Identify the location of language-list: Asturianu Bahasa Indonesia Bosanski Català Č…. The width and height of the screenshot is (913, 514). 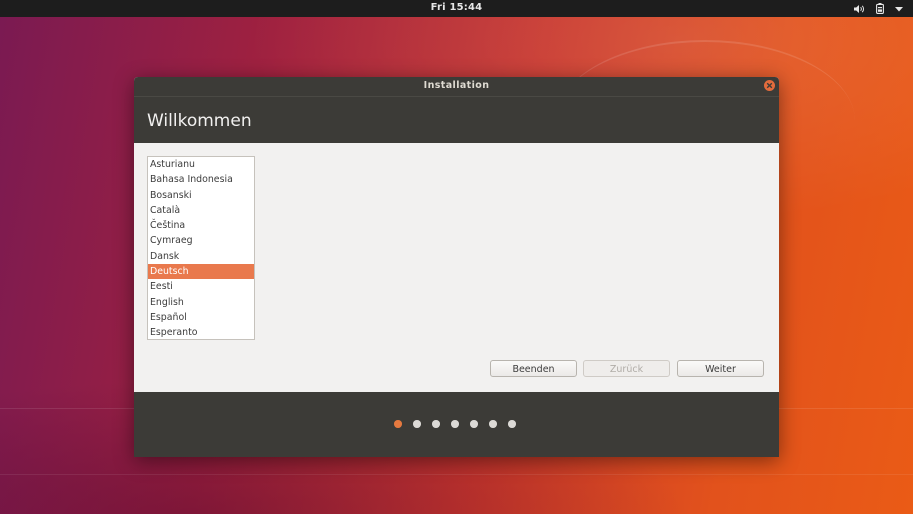
(201, 248).